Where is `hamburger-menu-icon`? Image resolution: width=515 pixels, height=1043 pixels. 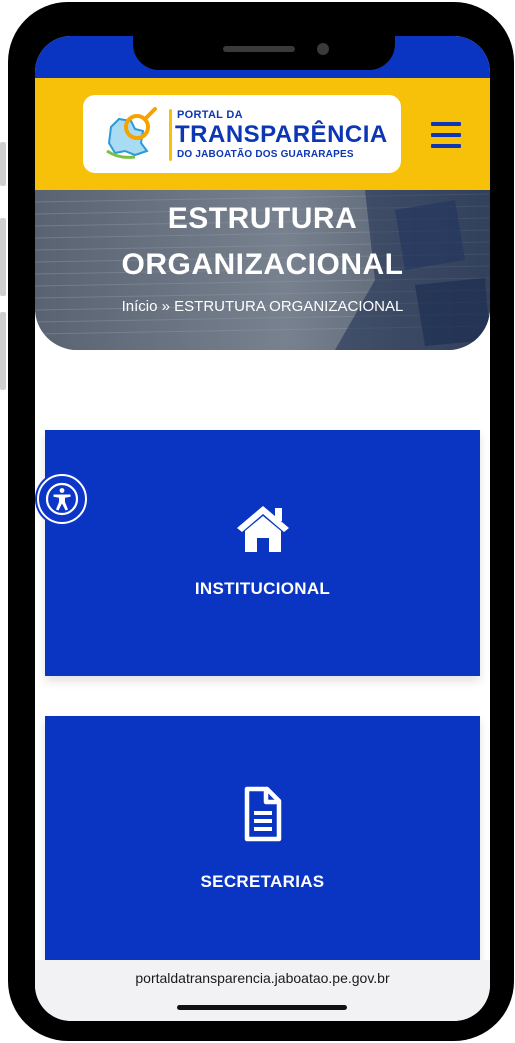 hamburger-menu-icon is located at coordinates (446, 135).